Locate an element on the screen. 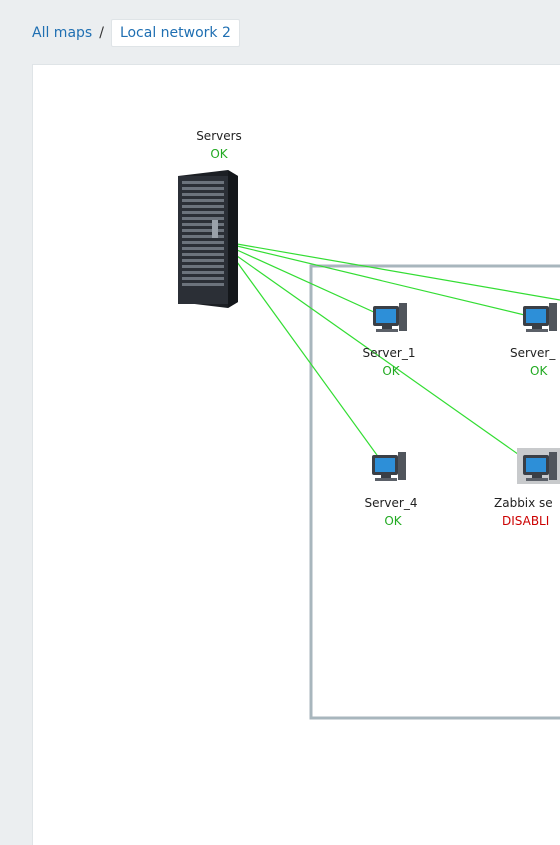 The width and height of the screenshot is (560, 845). map-element-server-4: Server_4 OK is located at coordinates (391, 490).